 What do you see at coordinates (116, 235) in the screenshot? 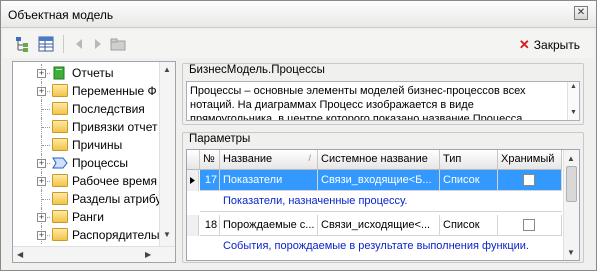
I see `tree-item-label: Распорядителы` at bounding box center [116, 235].